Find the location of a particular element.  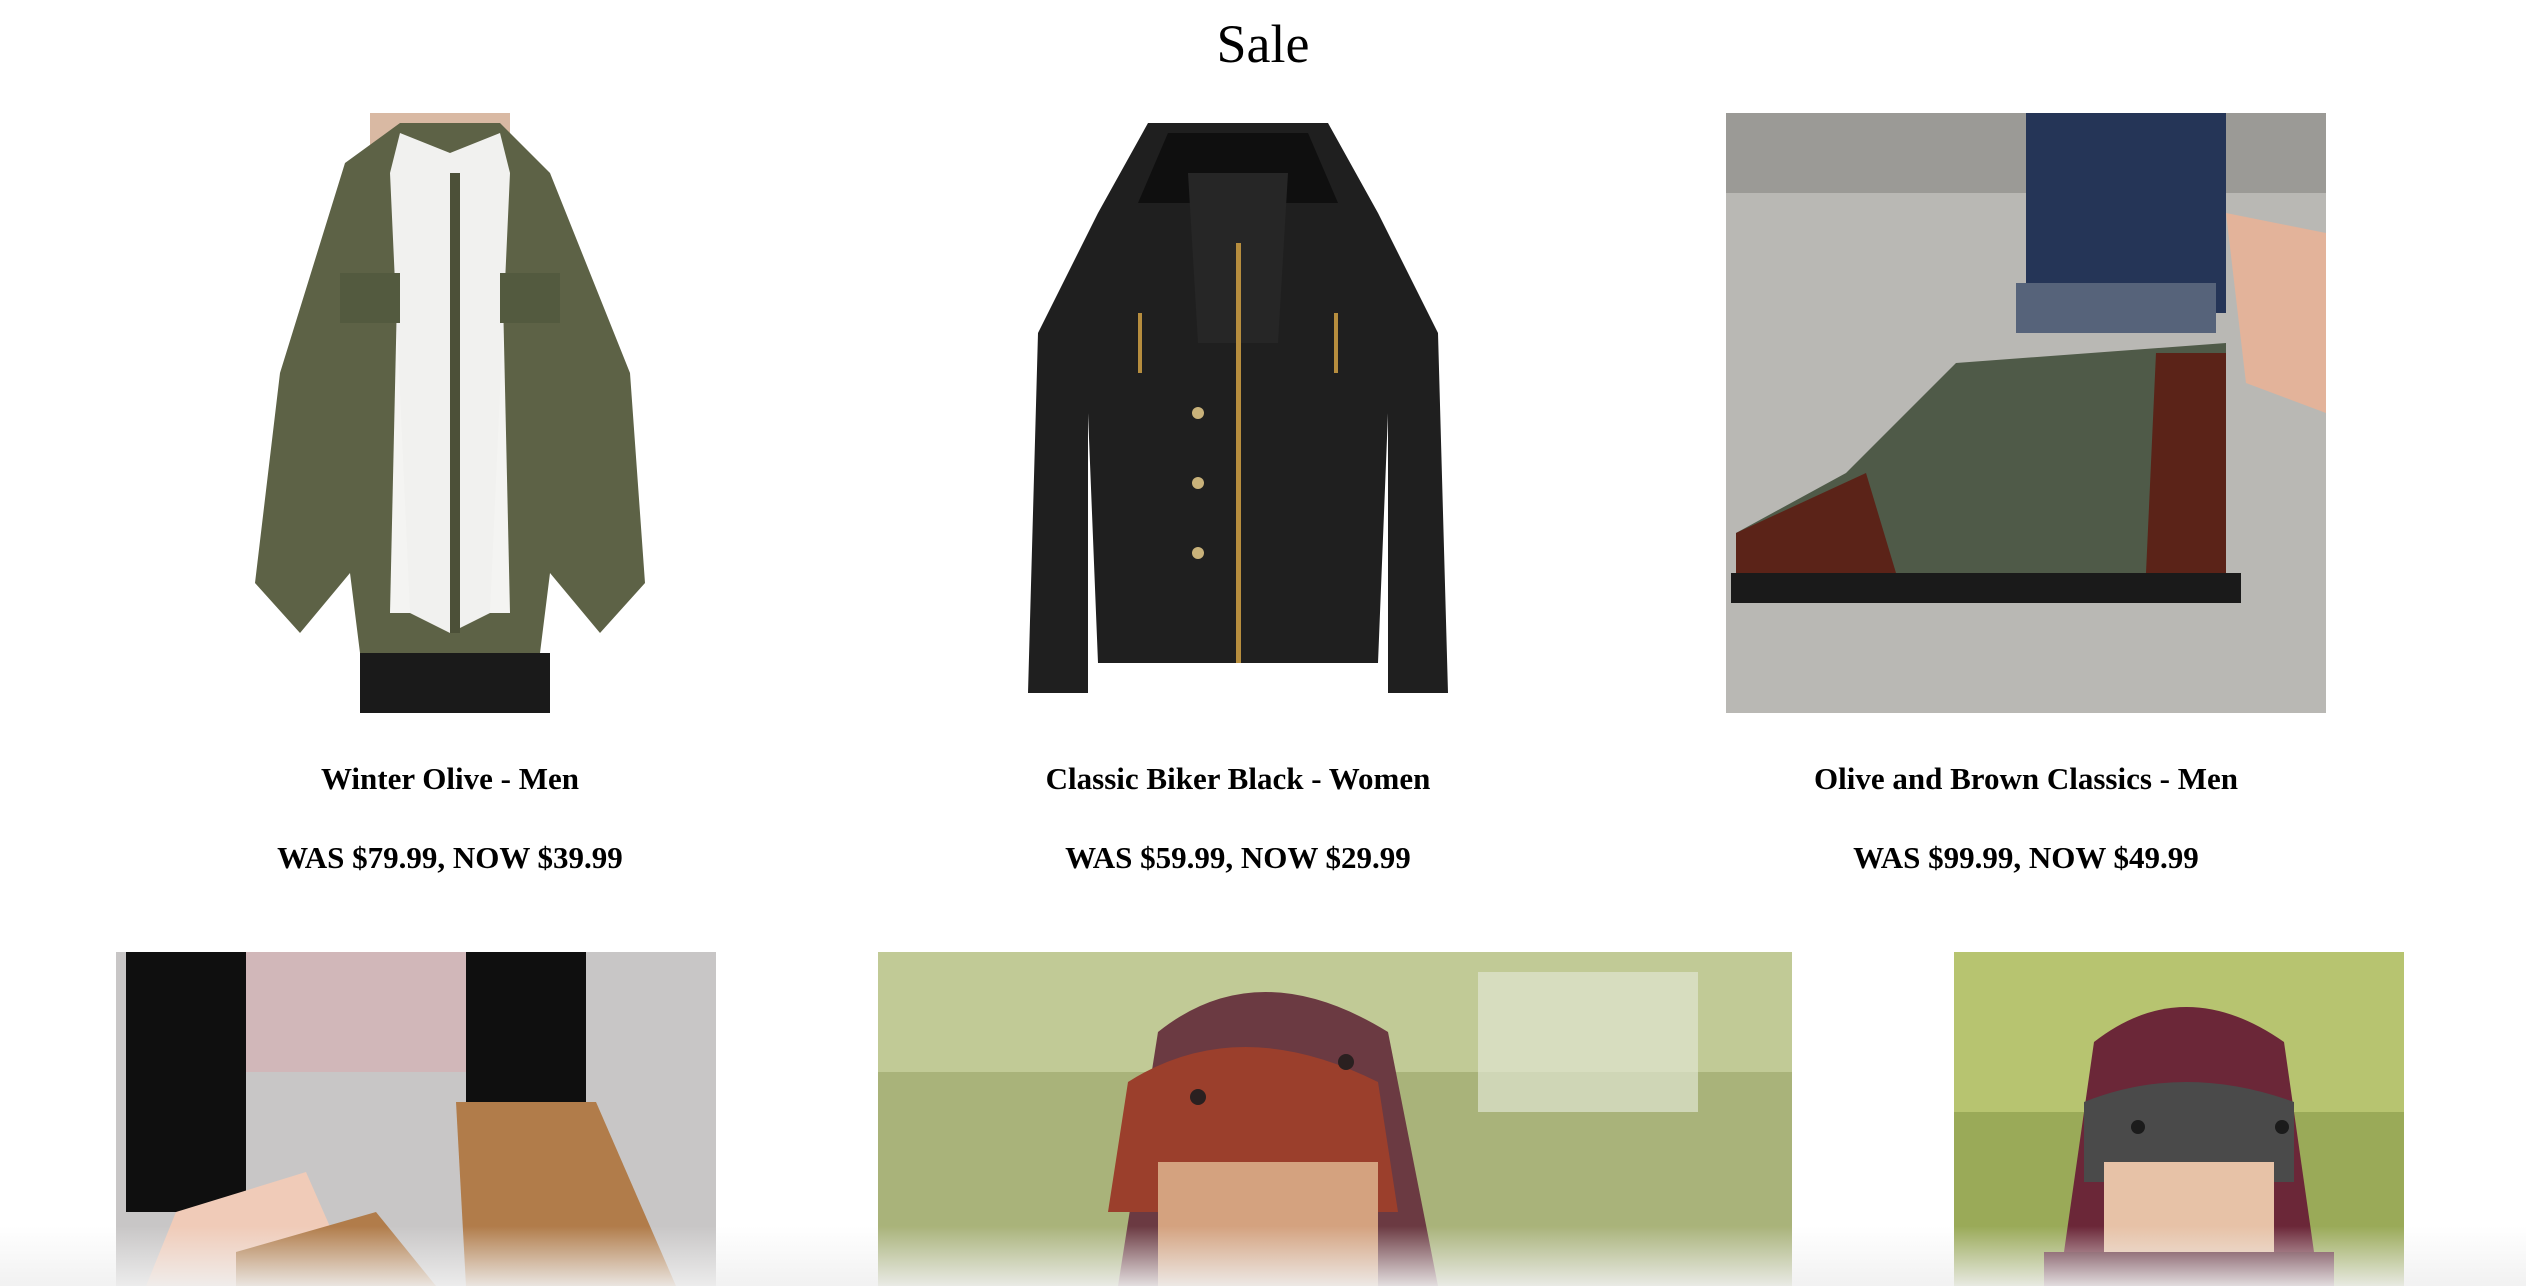

product-name: Olive and Brown Classics - Men is located at coordinates (2026, 779).